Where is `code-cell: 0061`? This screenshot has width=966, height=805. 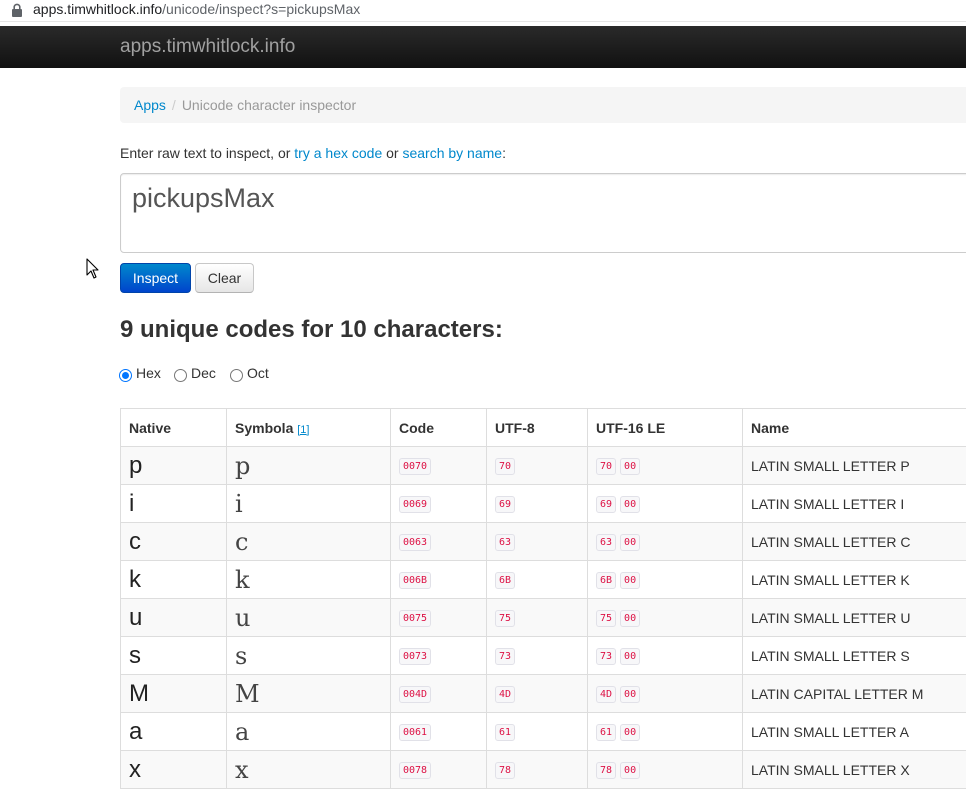 code-cell: 0061 is located at coordinates (438, 731).